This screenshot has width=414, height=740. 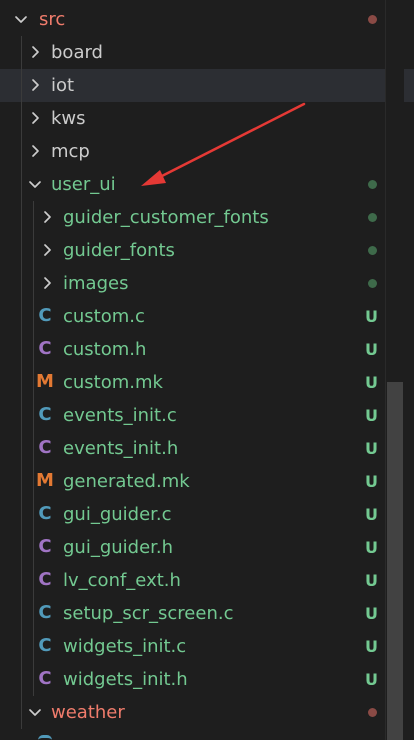 I want to click on file-row-lv-conf-ext-h: Clv_conf_ext.h U, so click(x=207, y=580).